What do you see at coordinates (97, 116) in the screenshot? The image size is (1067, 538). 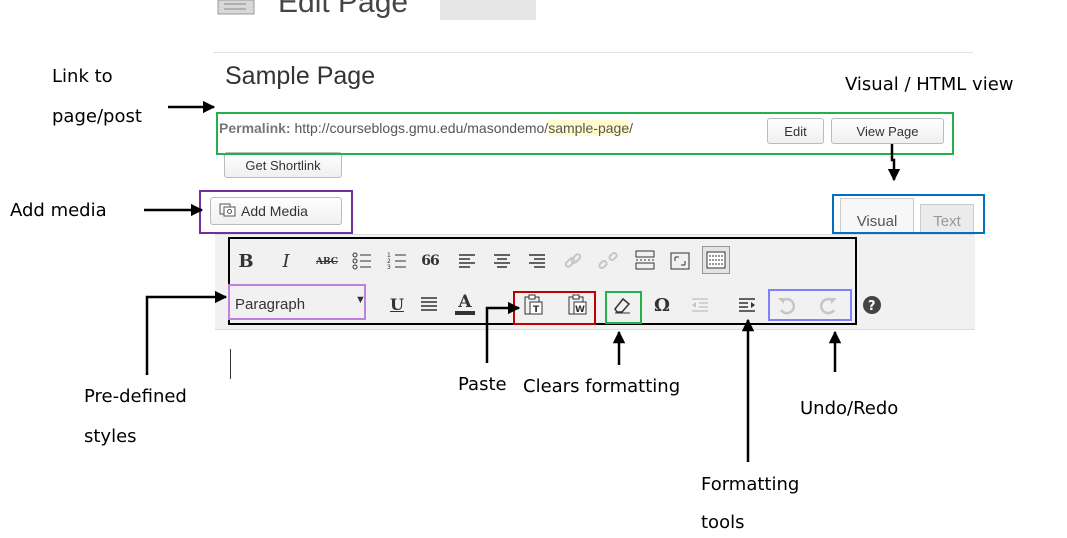 I see `annotation-link-to-line2: page/post` at bounding box center [97, 116].